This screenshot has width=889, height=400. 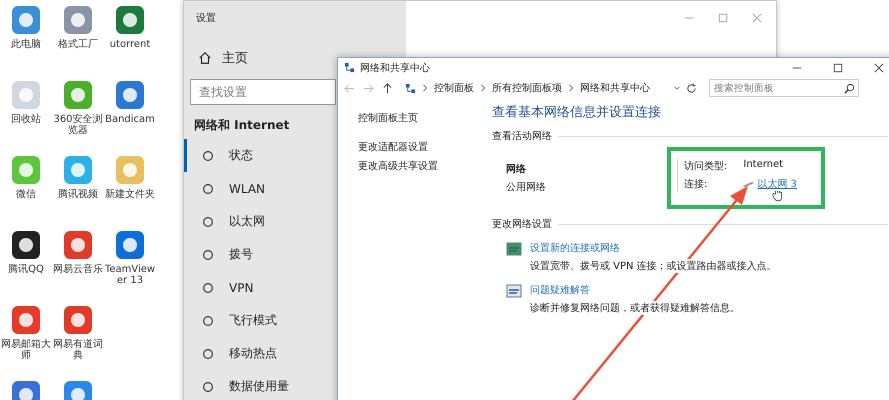 I want to click on dropdown-icon, so click(x=677, y=88).